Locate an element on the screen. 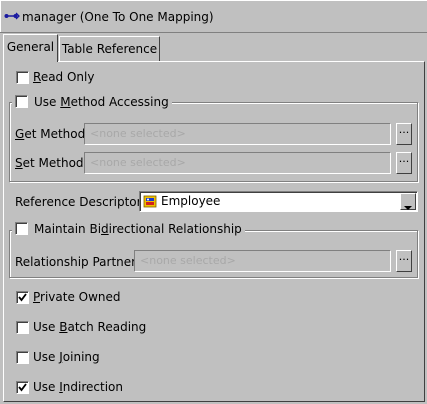  reference-descriptor-label: Reference Descriptor: is located at coordinates (80, 202).